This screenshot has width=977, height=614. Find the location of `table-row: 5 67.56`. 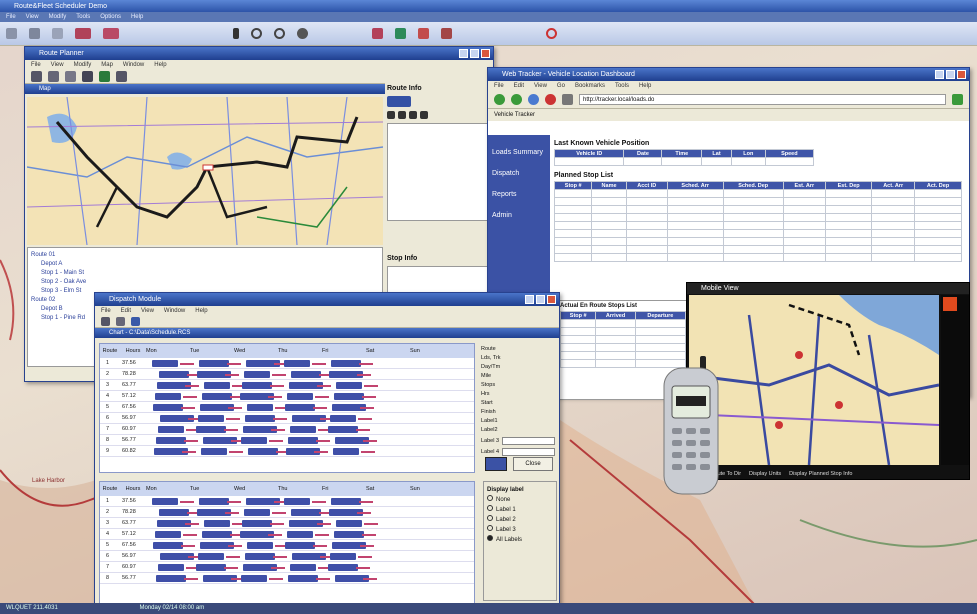

table-row: 5 67.56 is located at coordinates (287, 545).